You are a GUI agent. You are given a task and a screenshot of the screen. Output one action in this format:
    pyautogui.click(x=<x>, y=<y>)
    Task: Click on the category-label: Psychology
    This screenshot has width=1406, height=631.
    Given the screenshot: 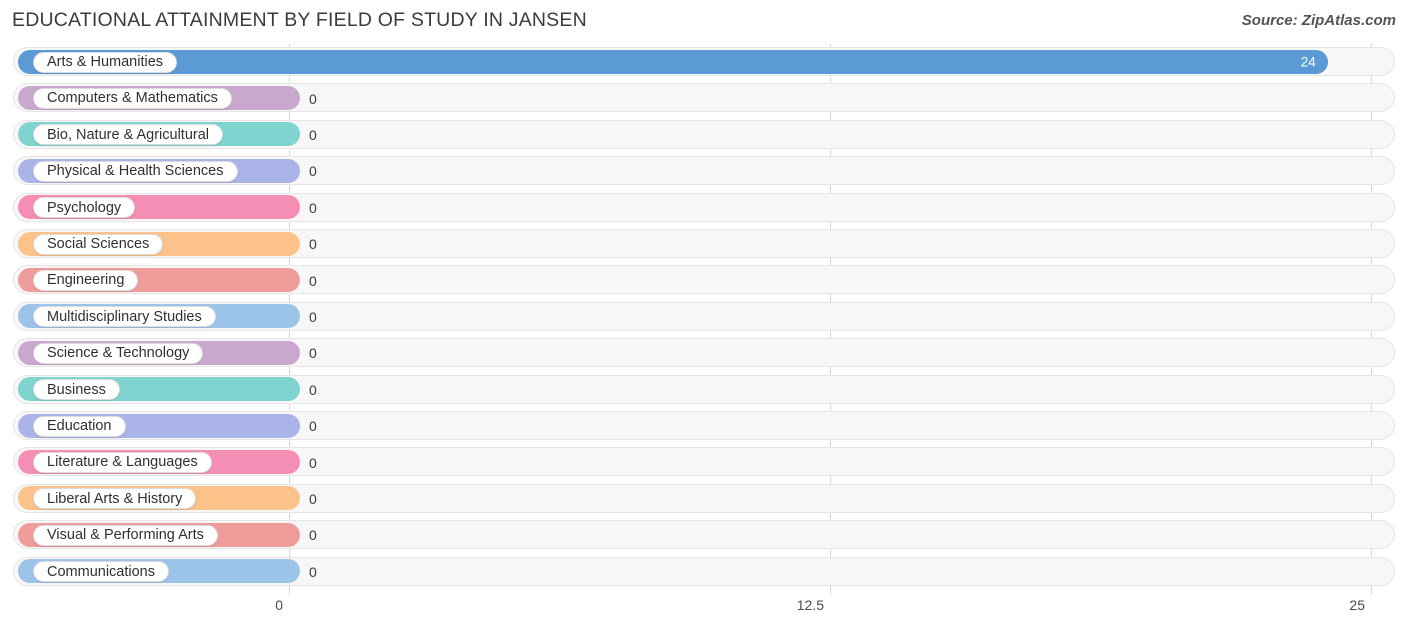 What is the action you would take?
    pyautogui.click(x=84, y=208)
    